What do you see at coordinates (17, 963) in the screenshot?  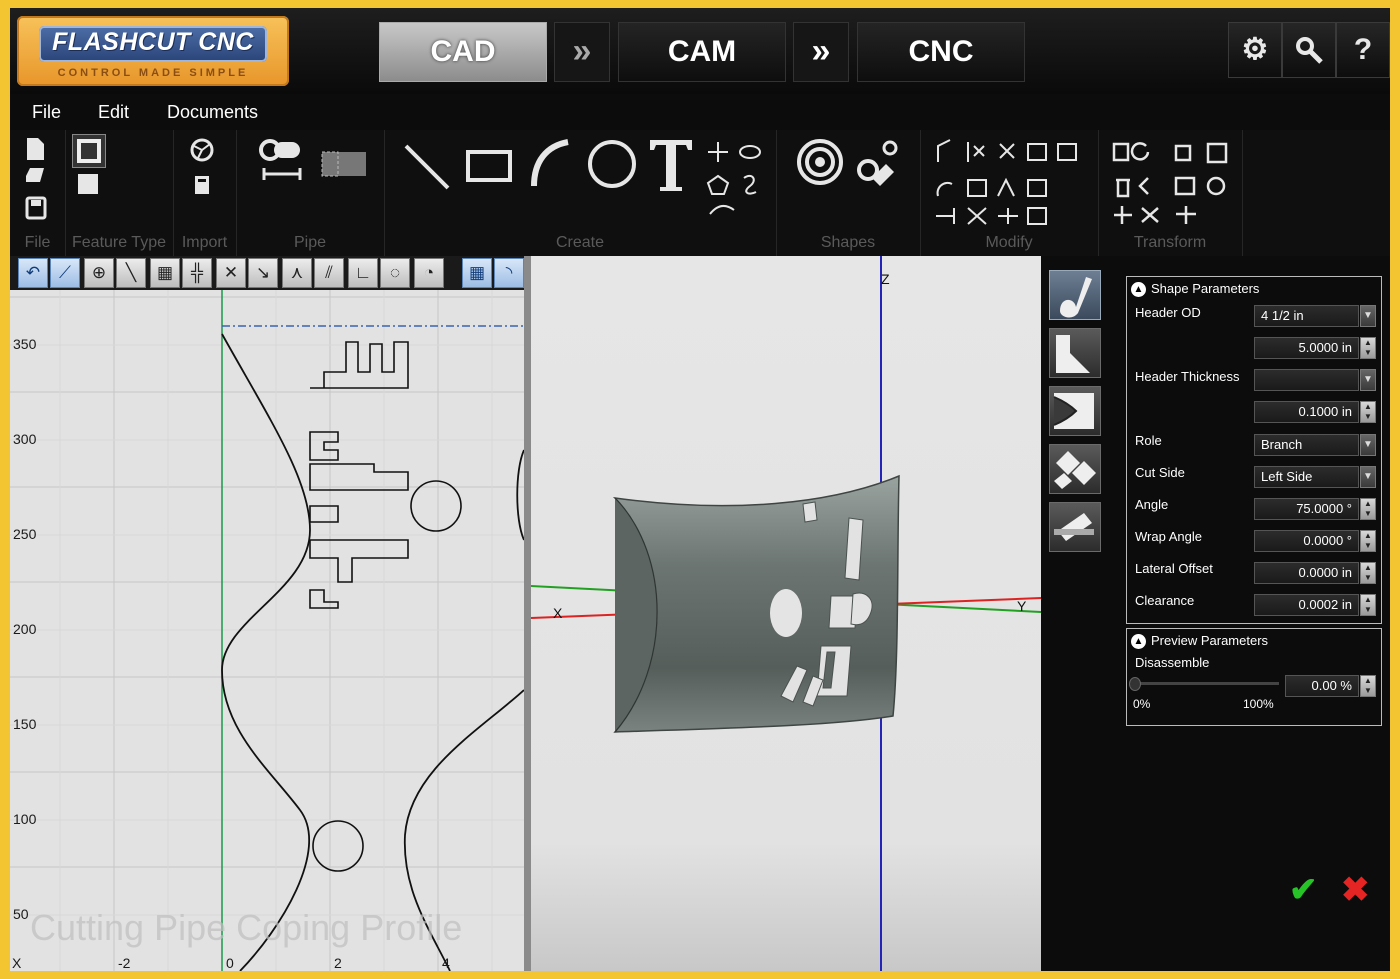 I see `x-axis-label: X` at bounding box center [17, 963].